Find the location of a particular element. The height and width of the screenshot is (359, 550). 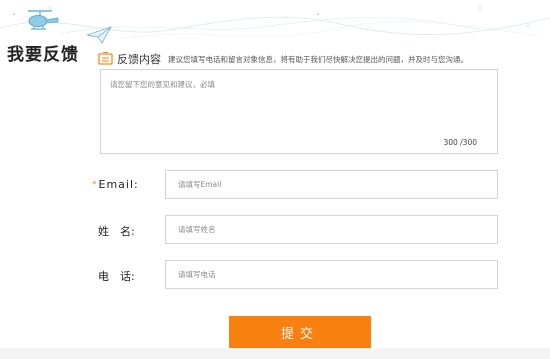

paper-plane-icon is located at coordinates (99, 35).